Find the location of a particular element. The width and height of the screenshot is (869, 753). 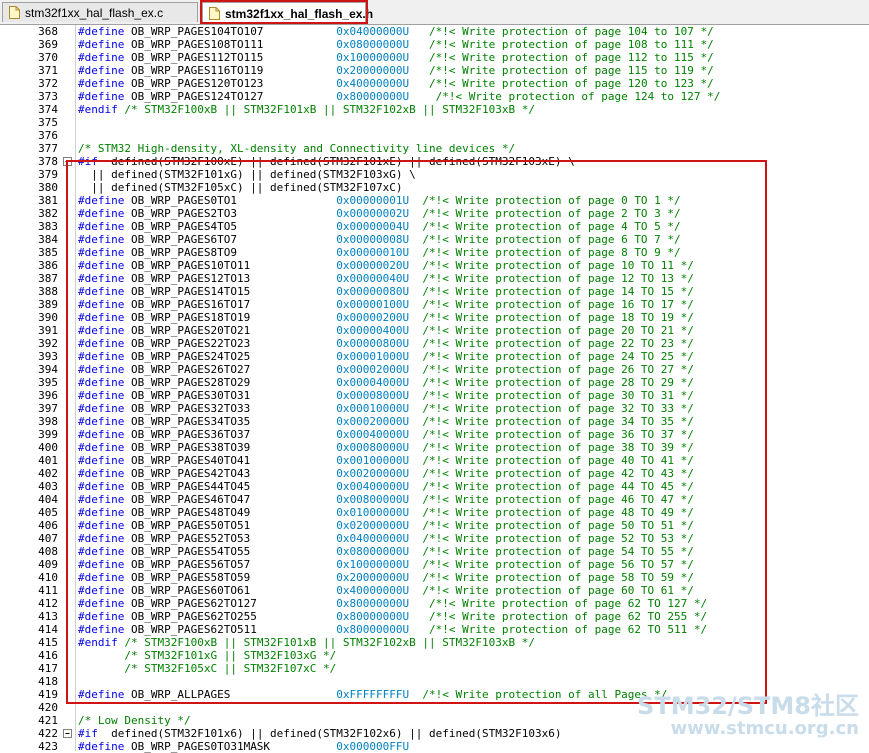

line-number: 385 is located at coordinates (48, 252).